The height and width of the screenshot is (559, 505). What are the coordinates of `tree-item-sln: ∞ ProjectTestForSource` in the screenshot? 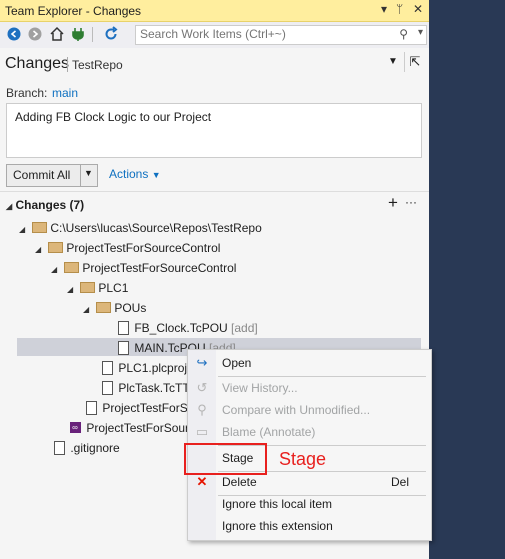 It's located at (134, 428).